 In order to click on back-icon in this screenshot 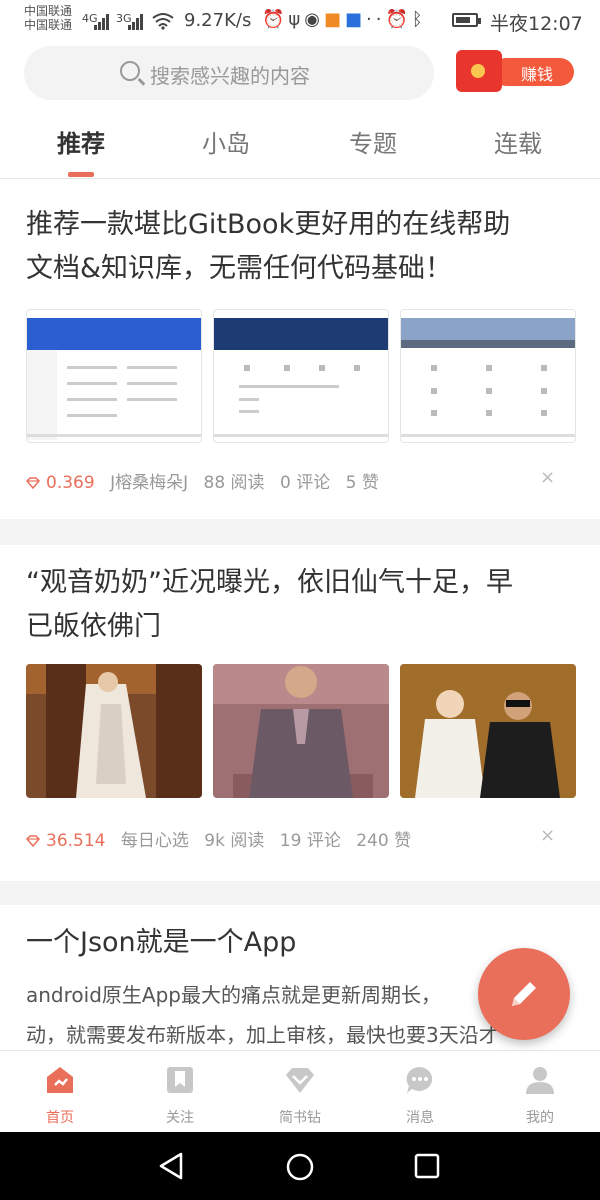, I will do `click(171, 1166)`.